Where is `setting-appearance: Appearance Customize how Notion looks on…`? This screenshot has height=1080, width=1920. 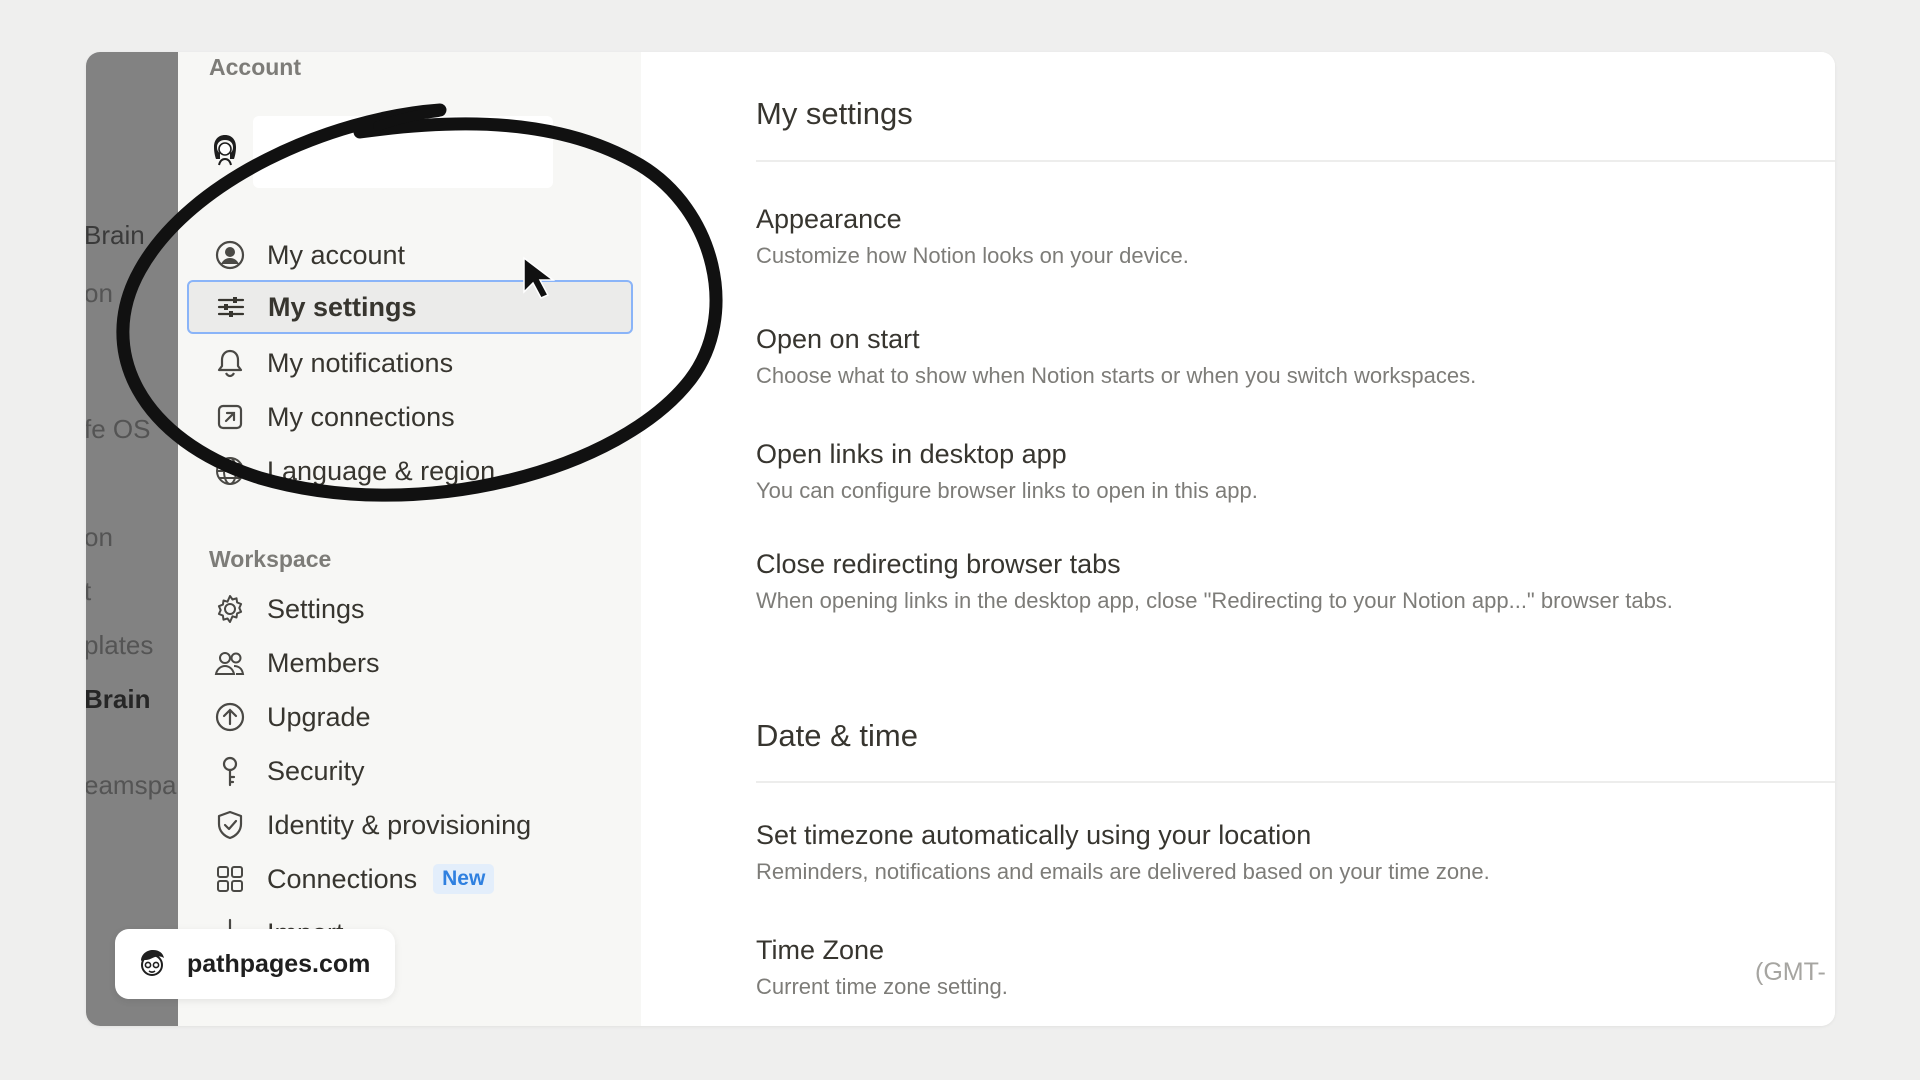 setting-appearance: Appearance Customize how Notion looks on… is located at coordinates (1295, 236).